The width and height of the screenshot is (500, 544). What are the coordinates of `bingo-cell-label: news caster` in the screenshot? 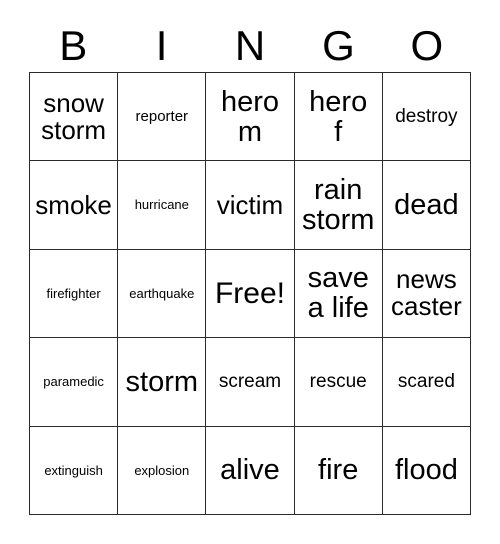 It's located at (426, 293).